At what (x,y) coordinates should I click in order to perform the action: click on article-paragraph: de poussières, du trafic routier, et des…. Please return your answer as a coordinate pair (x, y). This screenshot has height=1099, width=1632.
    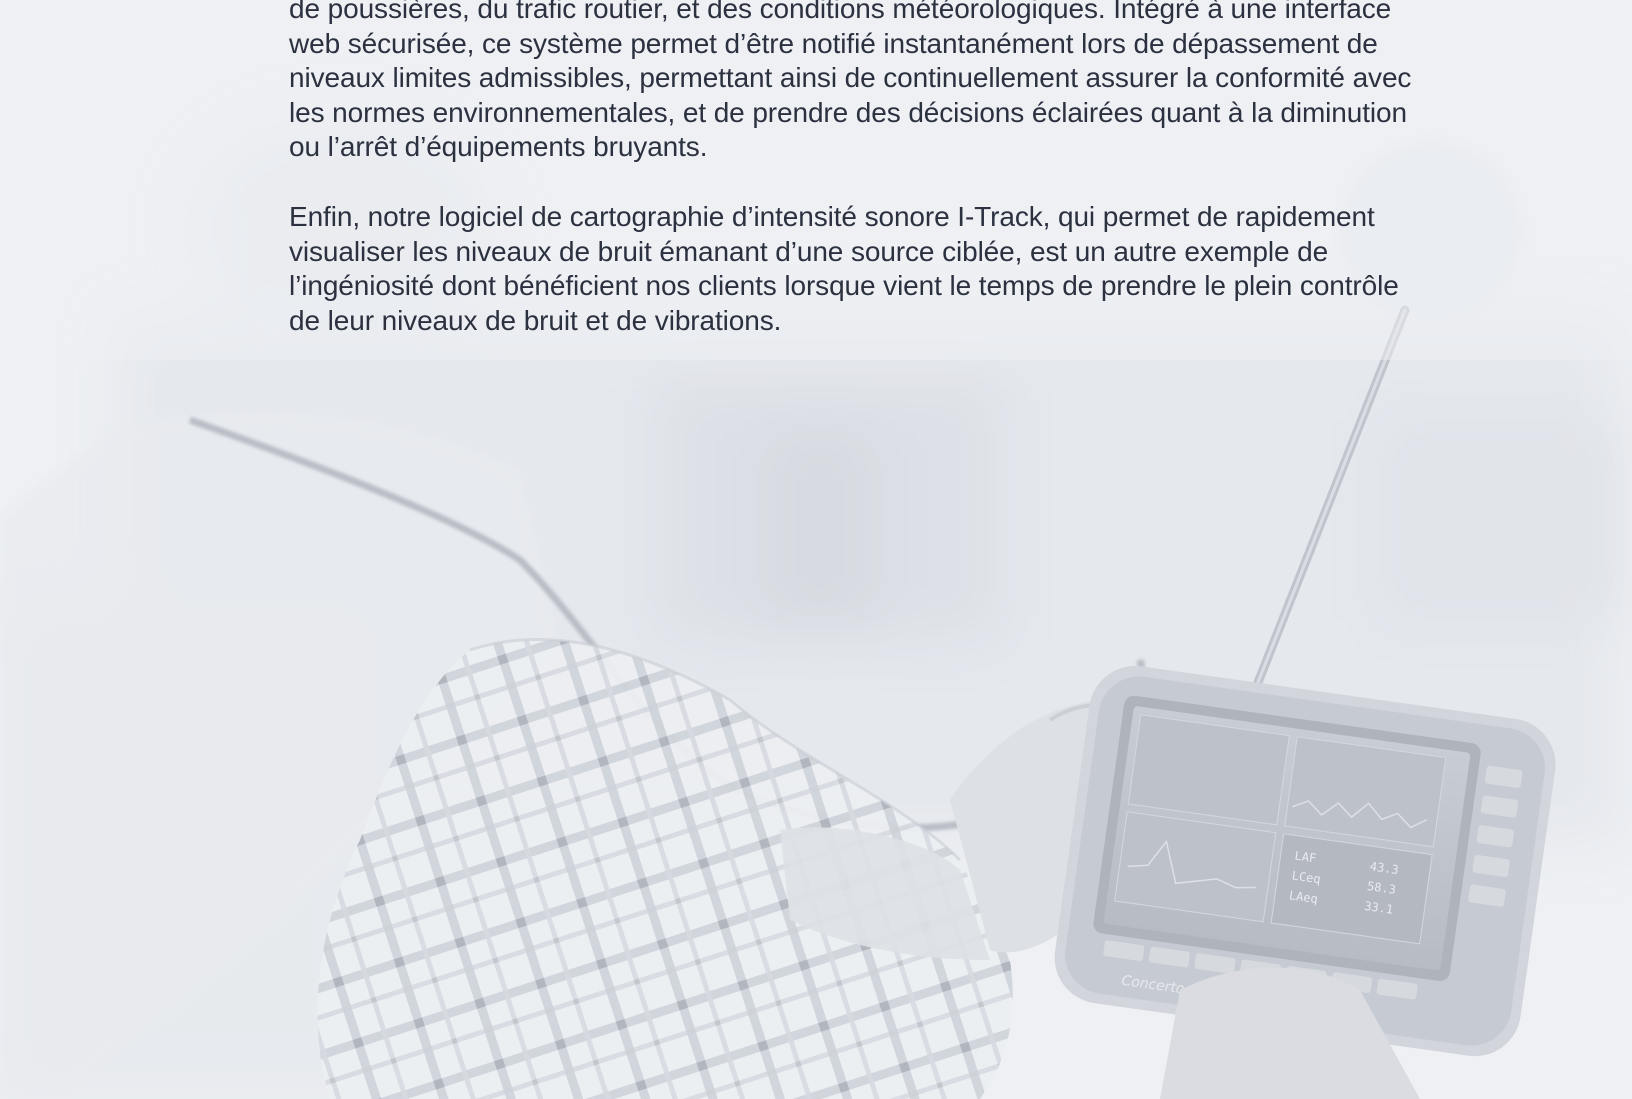
    Looking at the image, I should click on (850, 81).